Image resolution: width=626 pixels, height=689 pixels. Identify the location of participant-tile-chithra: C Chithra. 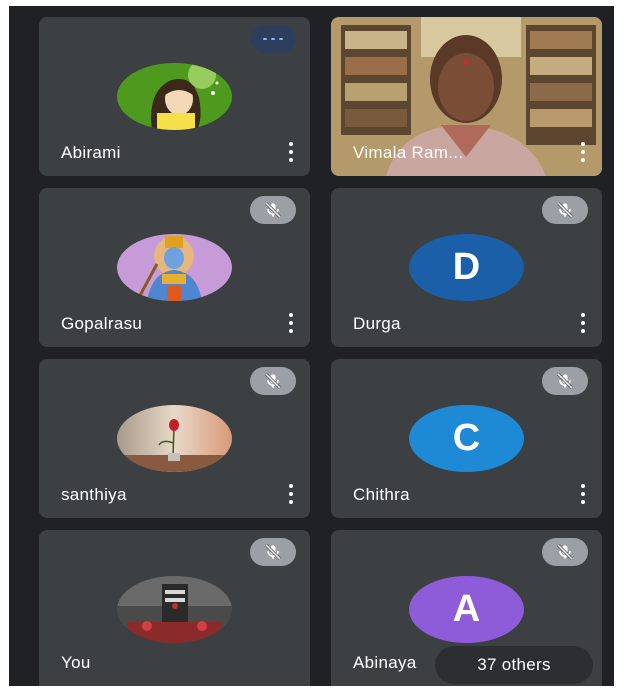
(466, 438).